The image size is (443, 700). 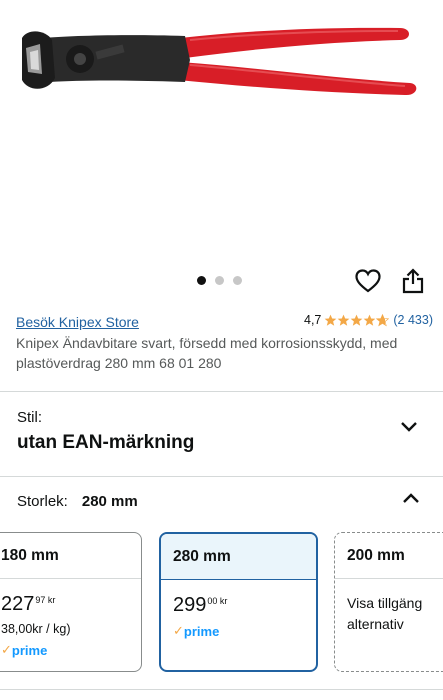 I want to click on rating-stars, so click(x=357, y=320).